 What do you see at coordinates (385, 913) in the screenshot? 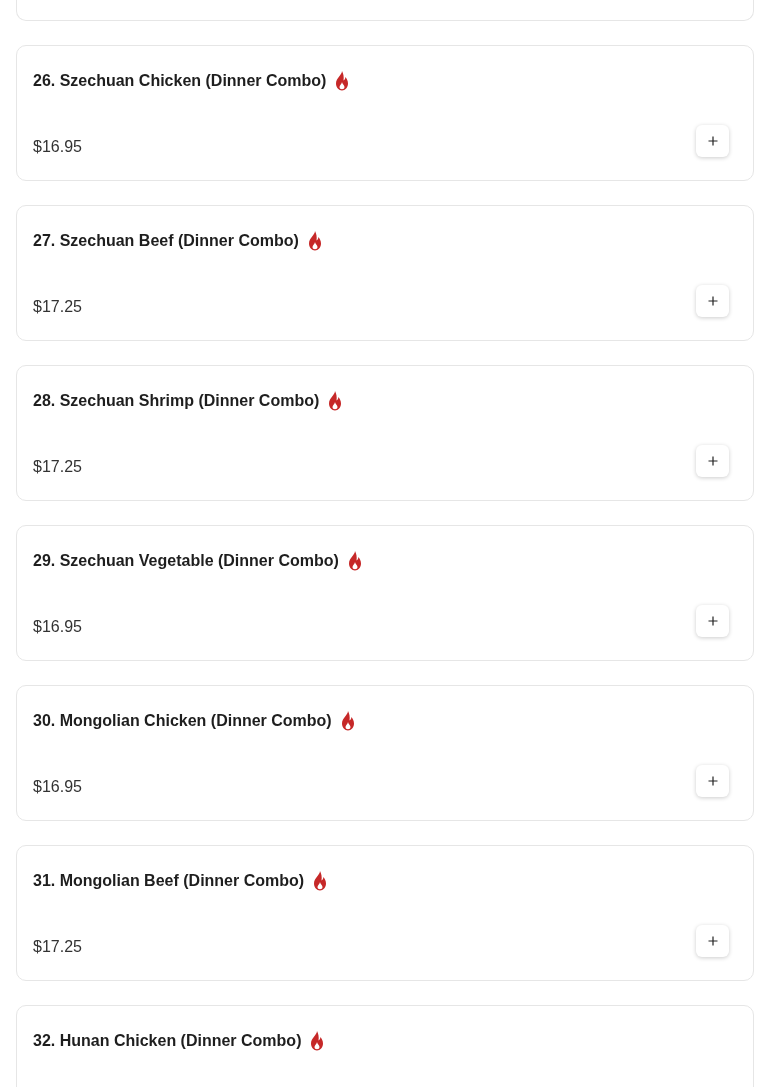
I see `menu-item-card: 31. Mongolian Beef (Dinner Combo) $17.25` at bounding box center [385, 913].